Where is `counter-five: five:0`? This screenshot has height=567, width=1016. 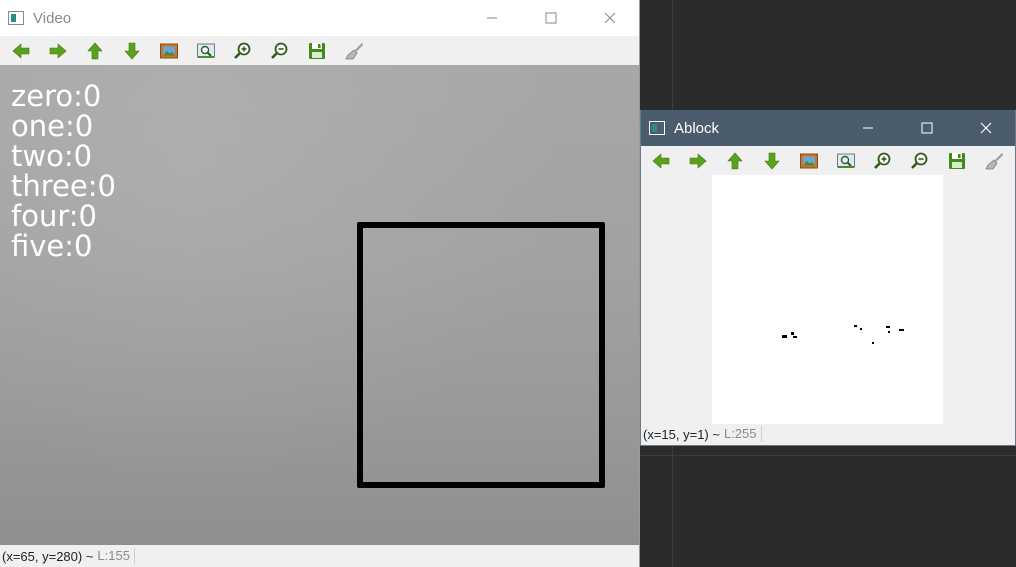 counter-five: five:0 is located at coordinates (52, 246).